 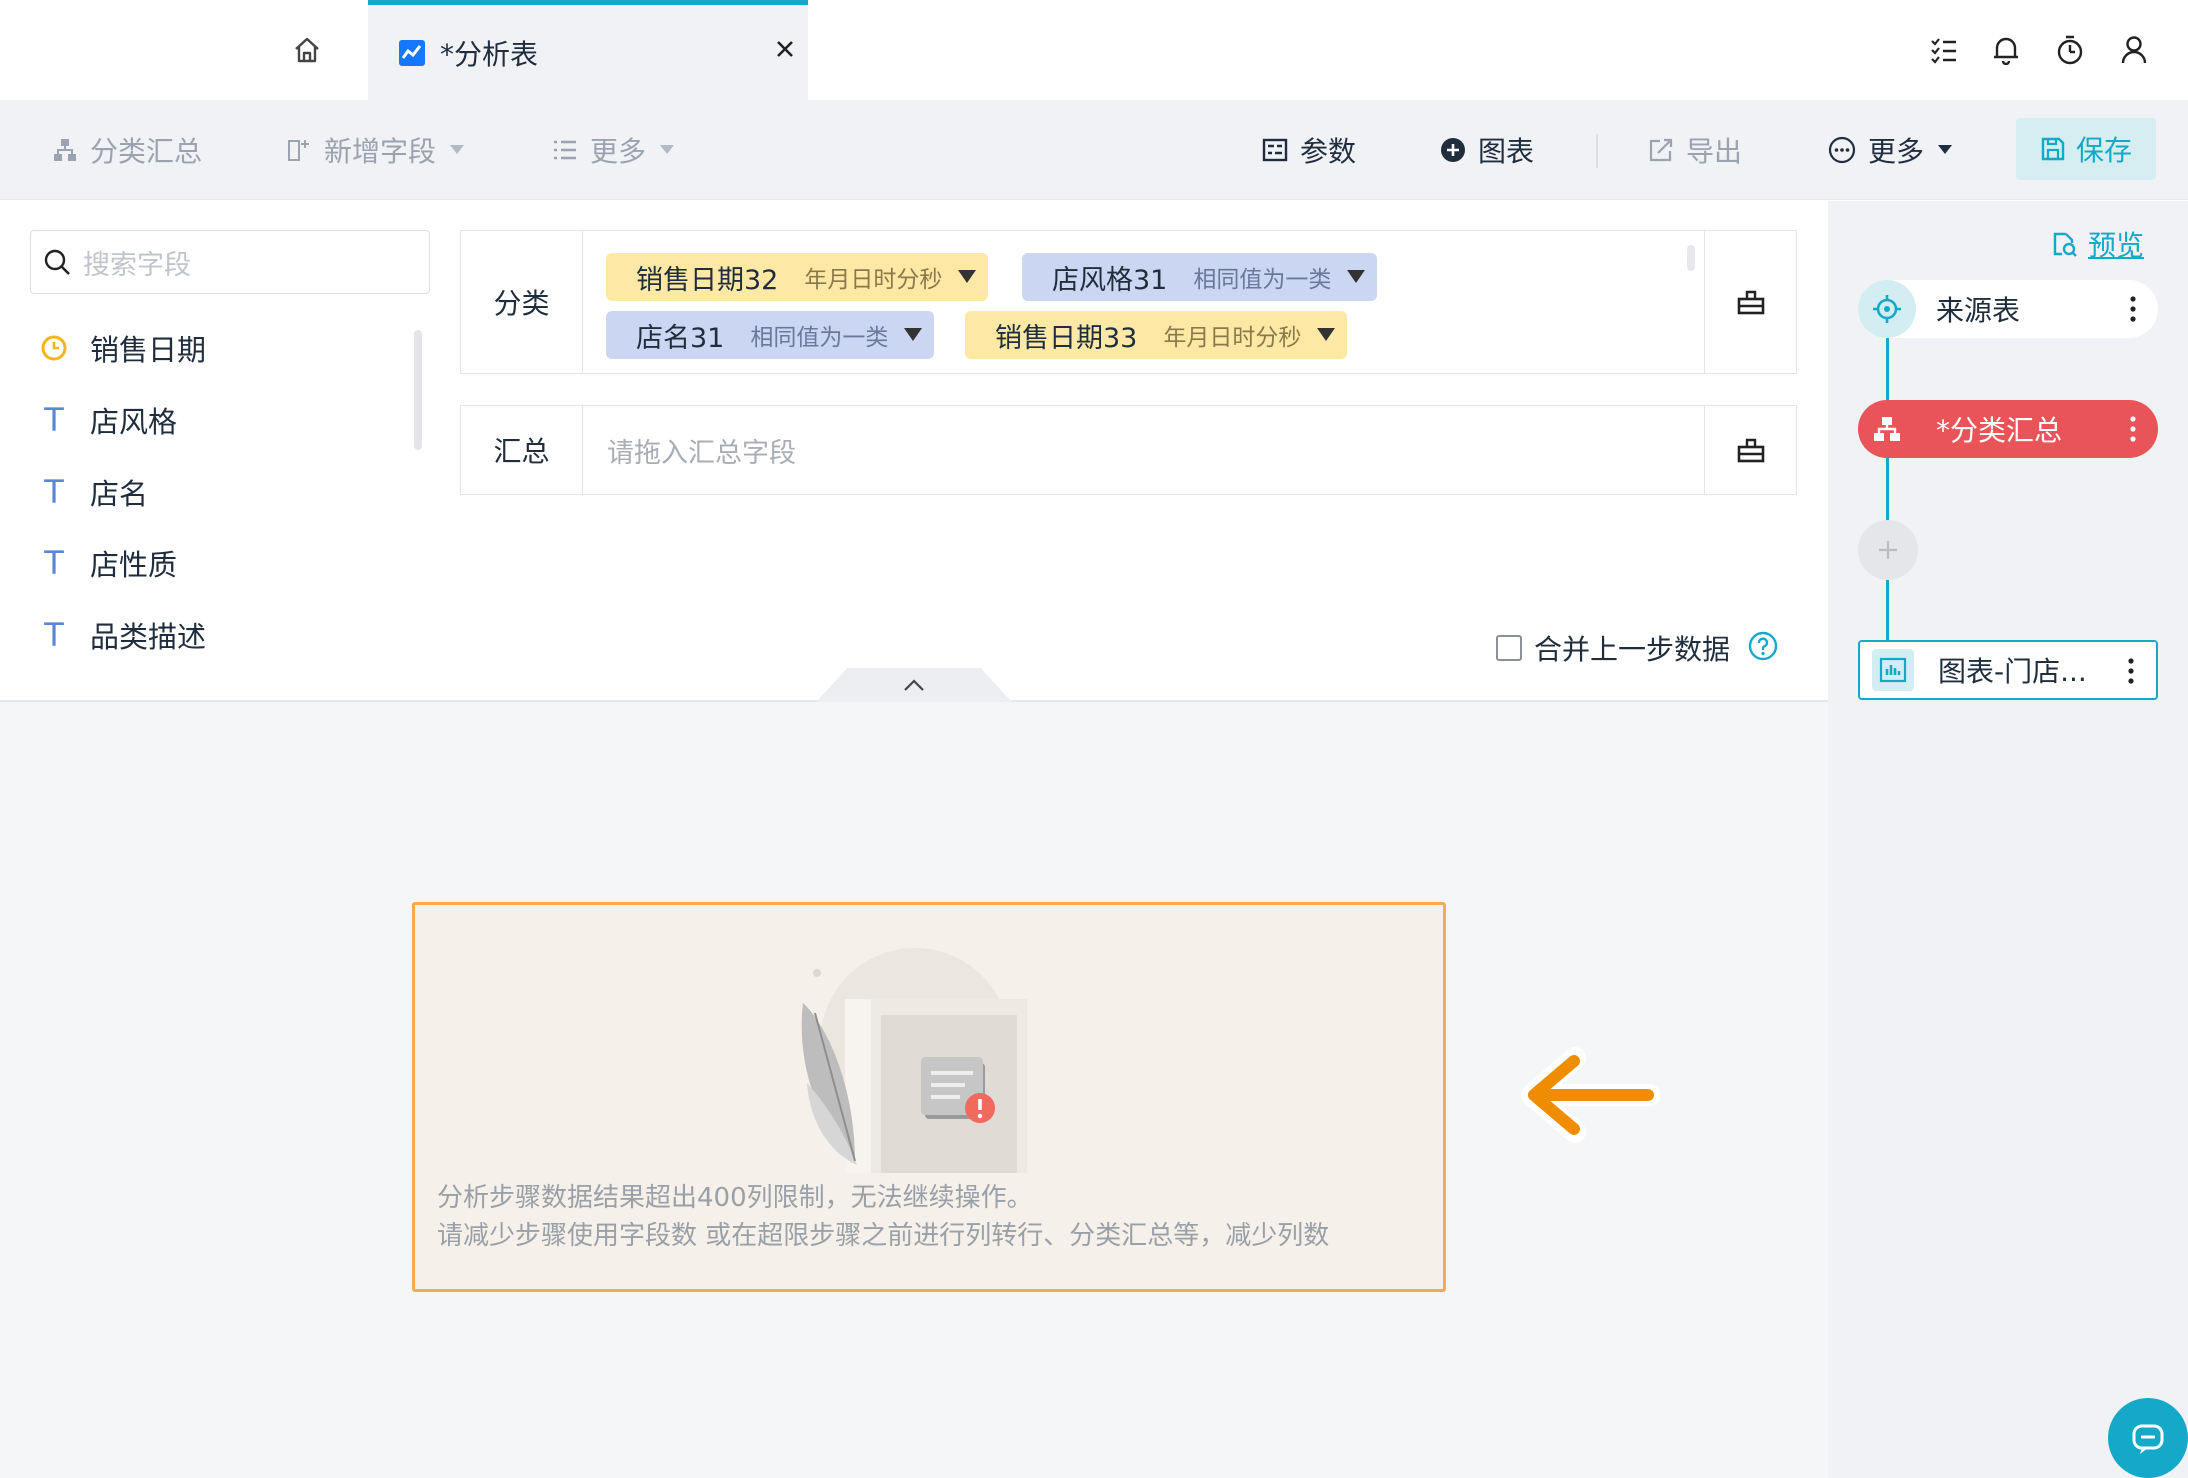 I want to click on clear-summary-button, so click(x=1750, y=450).